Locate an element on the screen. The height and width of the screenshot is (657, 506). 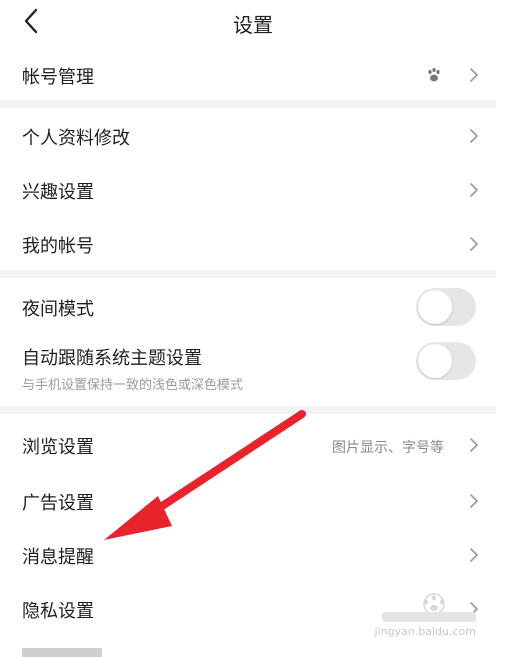
watermark-url: jingyan.baidu.com is located at coordinates (425, 631).